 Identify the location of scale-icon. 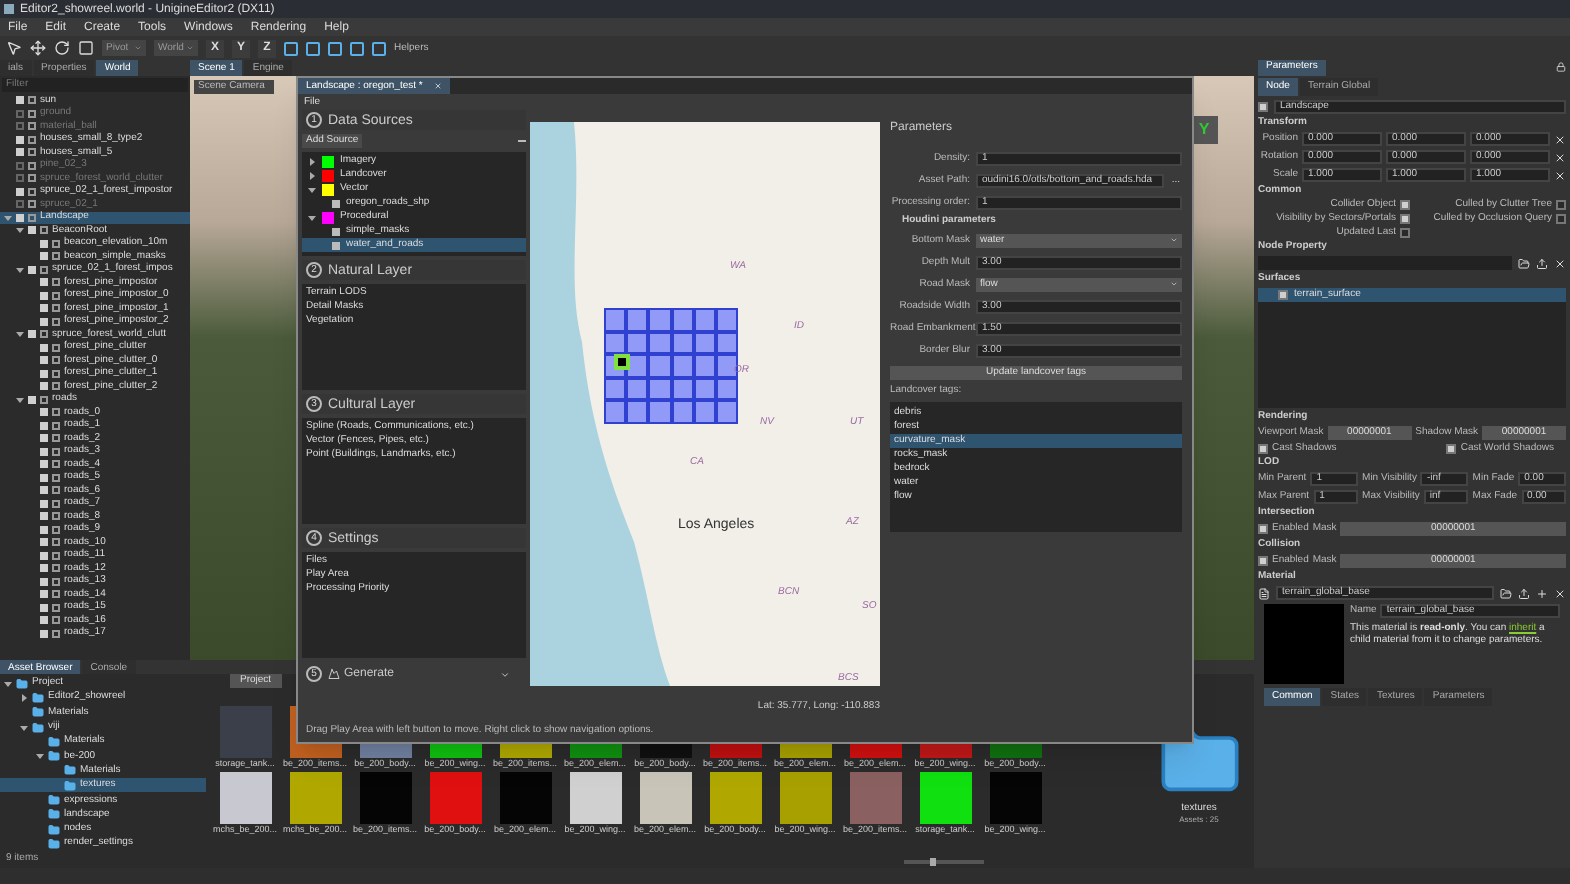
(86, 48).